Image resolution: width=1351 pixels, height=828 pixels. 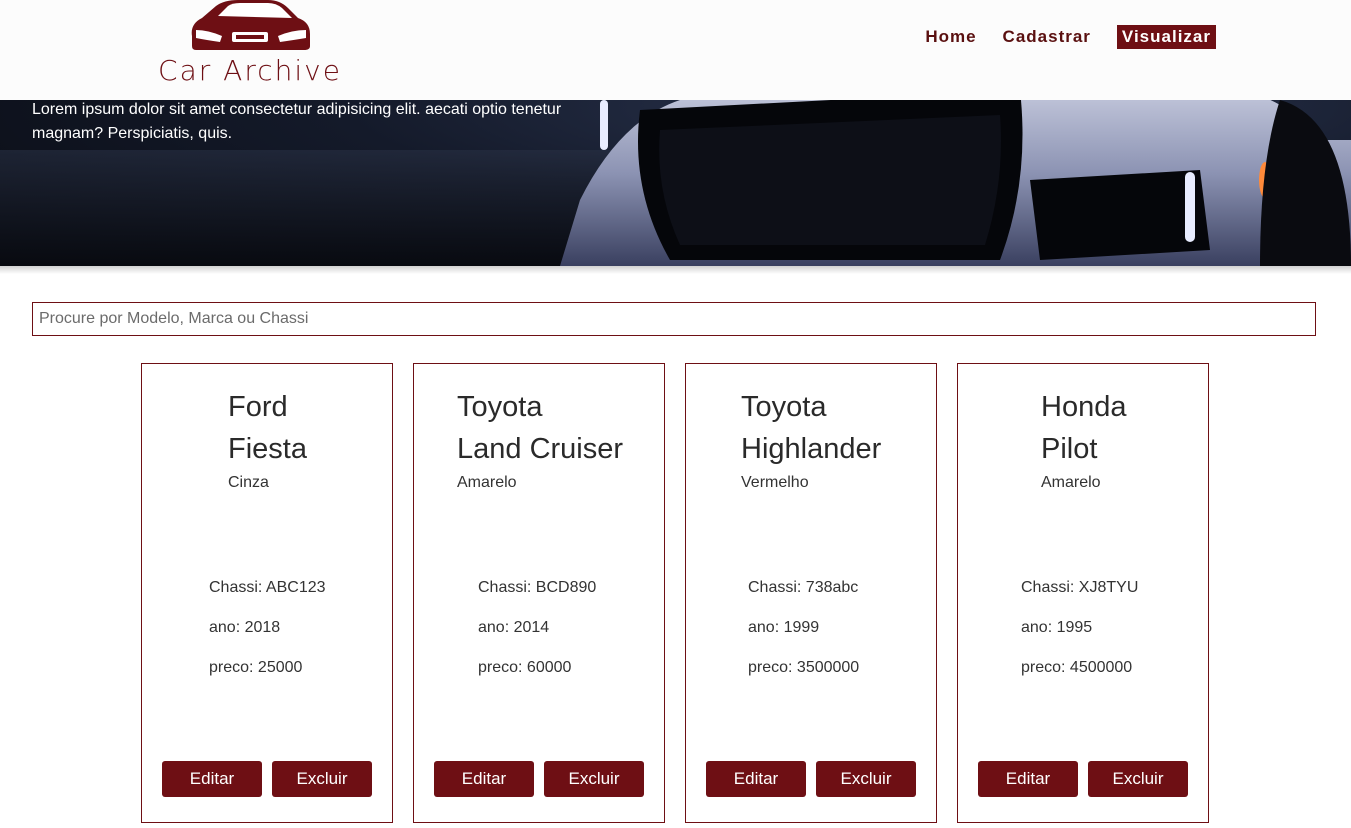 I want to click on car-info: Chassi: BCD890 ano: 2014 preco: 60000, so click(x=537, y=628).